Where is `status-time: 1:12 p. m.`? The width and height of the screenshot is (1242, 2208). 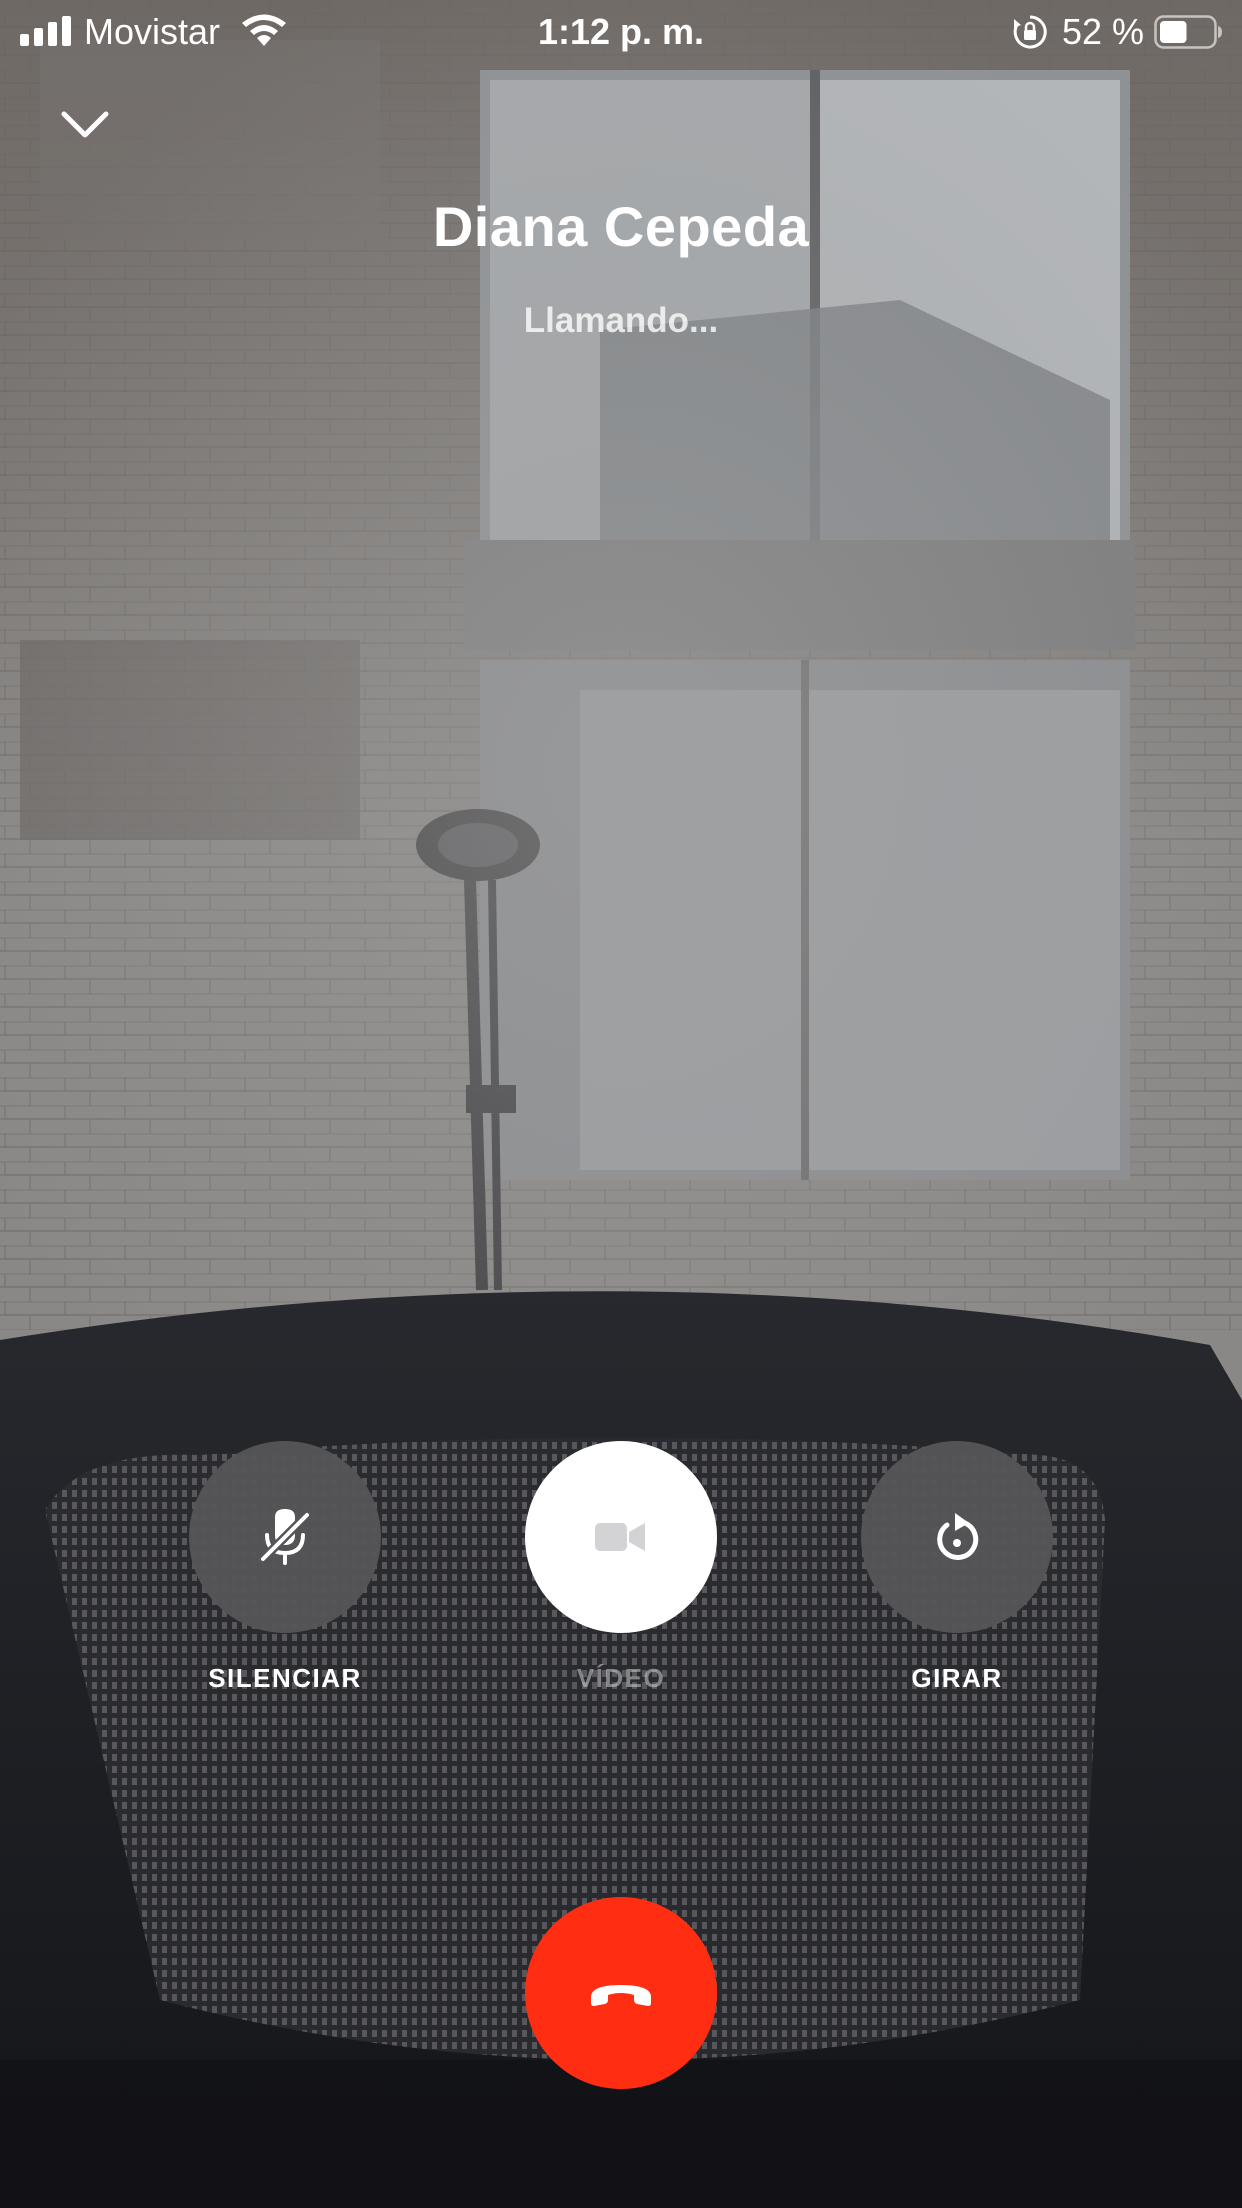
status-time: 1:12 p. m. is located at coordinates (621, 31).